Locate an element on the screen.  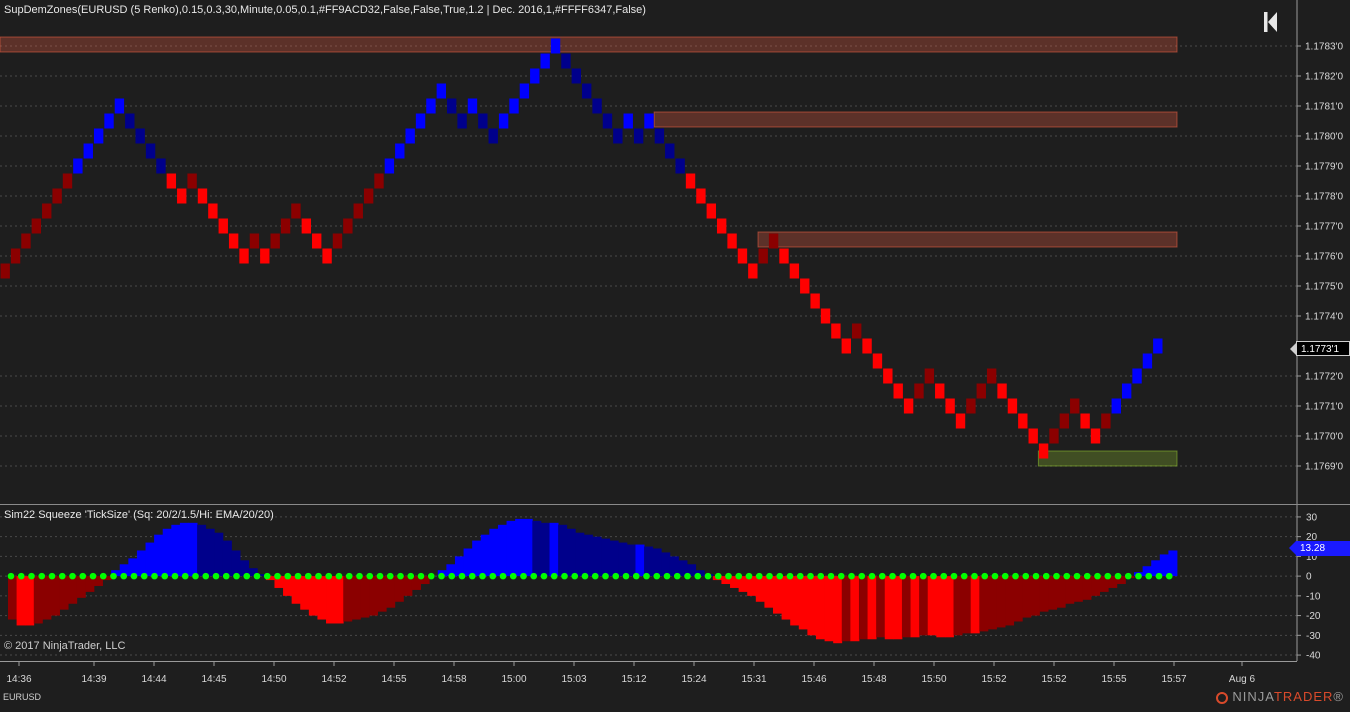
price-tick-label: 1.1780'0 is located at coordinates (1324, 137).